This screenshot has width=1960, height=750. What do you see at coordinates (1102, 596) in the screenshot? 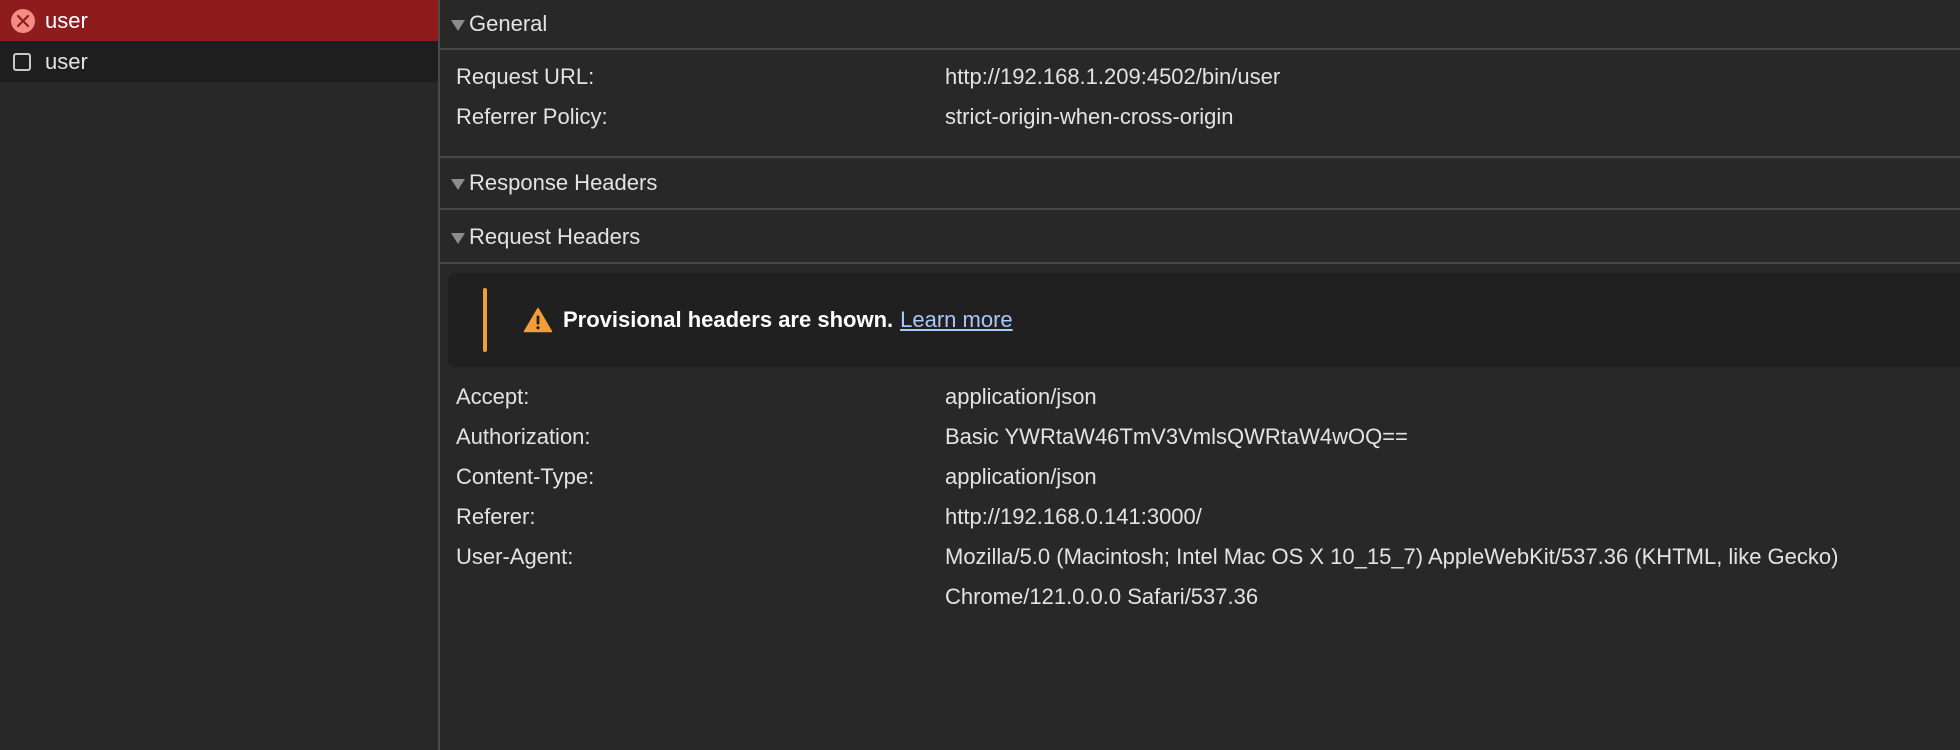
I see `header-value-continuation: Chrome/121.0.0.0 Safari/537.36` at bounding box center [1102, 596].